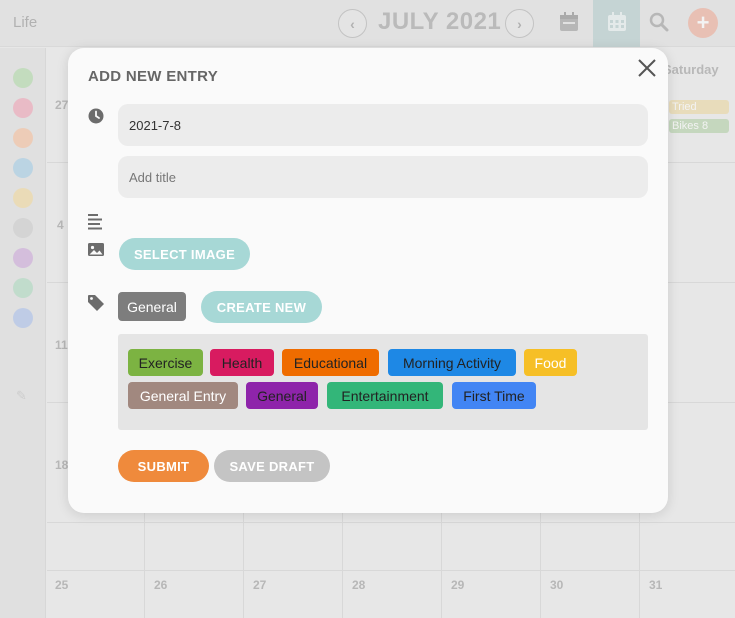  I want to click on save-draft-button: SAVE DRAFT, so click(272, 466).